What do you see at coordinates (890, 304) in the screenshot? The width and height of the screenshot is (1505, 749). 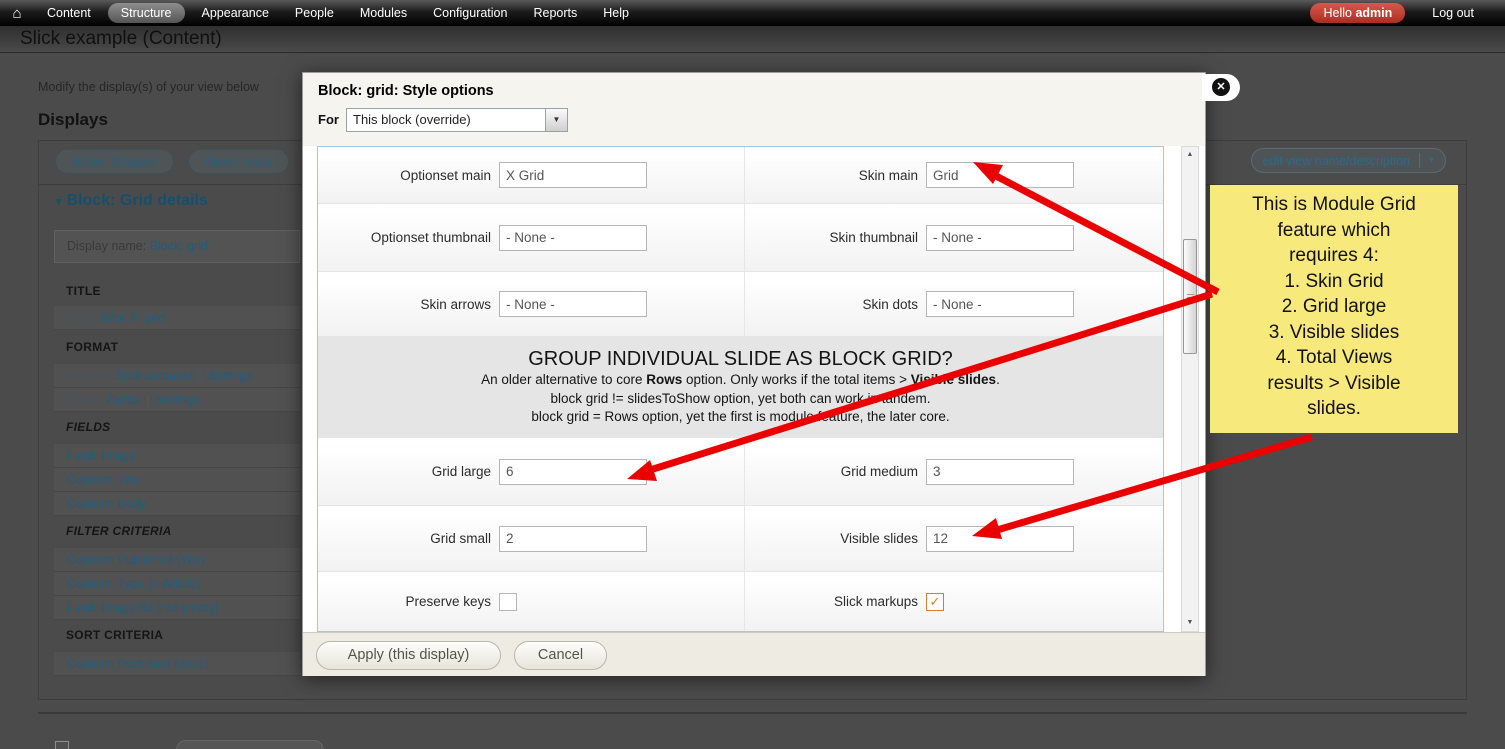 I see `skin-dots-label: Skin dots` at bounding box center [890, 304].